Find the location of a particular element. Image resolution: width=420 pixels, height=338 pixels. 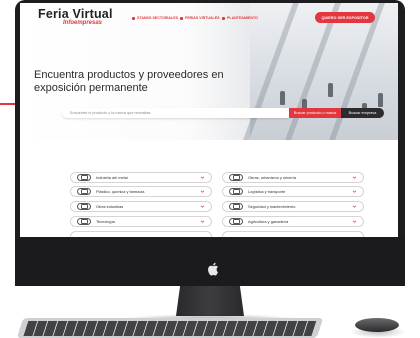

category-label: Otras industrias is located at coordinates (110, 206).